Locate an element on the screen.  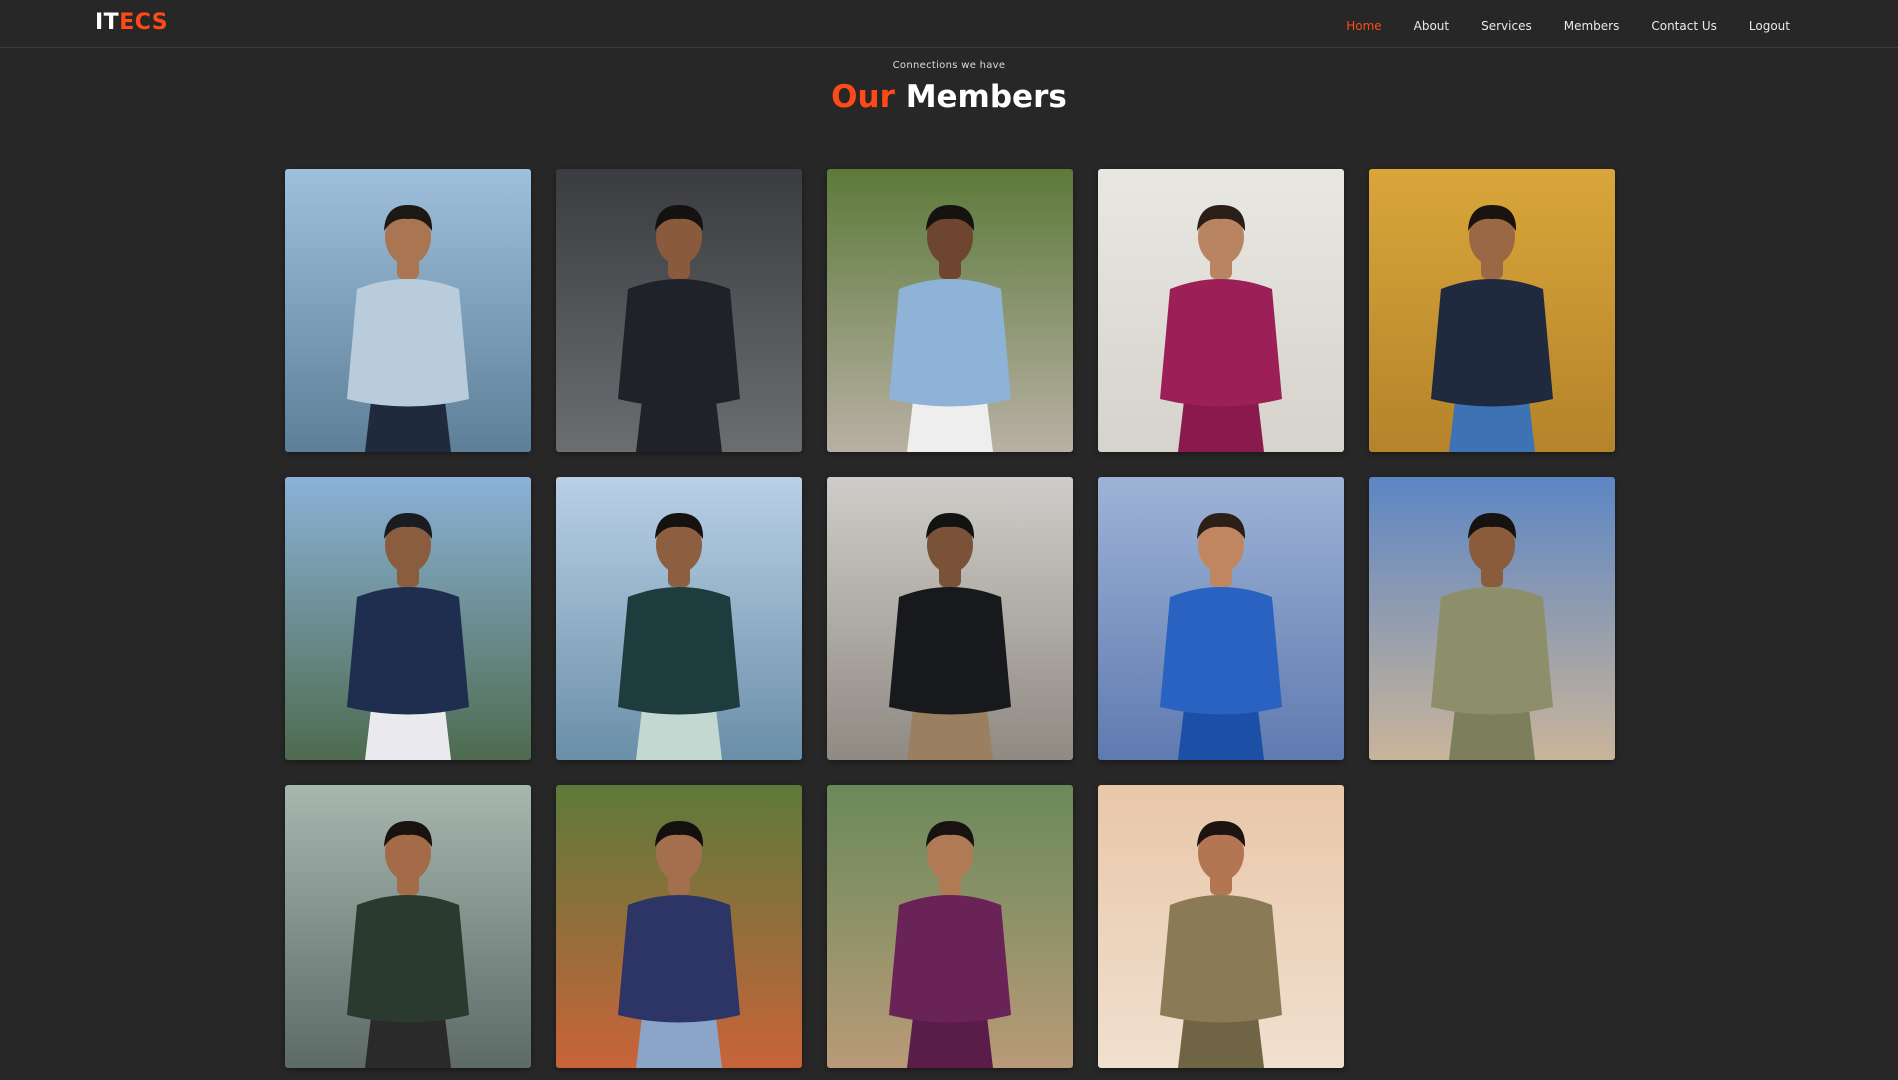
man-blue-blazer-photo is located at coordinates (1221, 618).